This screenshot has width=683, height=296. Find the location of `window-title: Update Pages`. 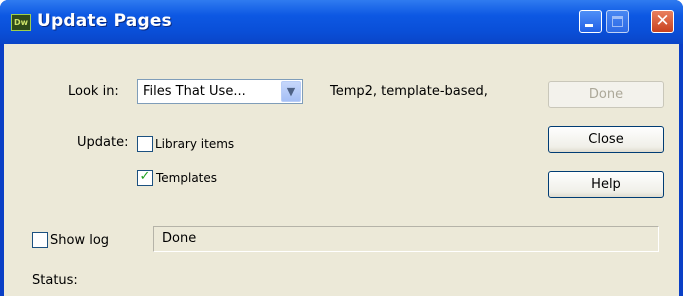

window-title: Update Pages is located at coordinates (104, 21).